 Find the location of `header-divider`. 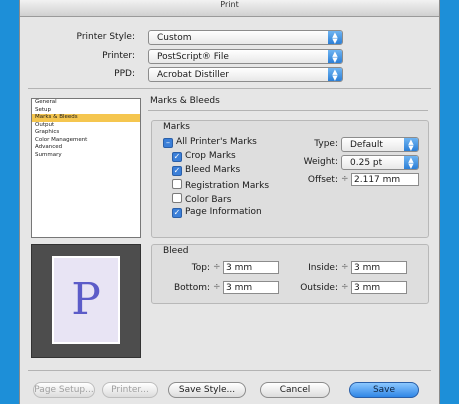

header-divider is located at coordinates (229, 88).